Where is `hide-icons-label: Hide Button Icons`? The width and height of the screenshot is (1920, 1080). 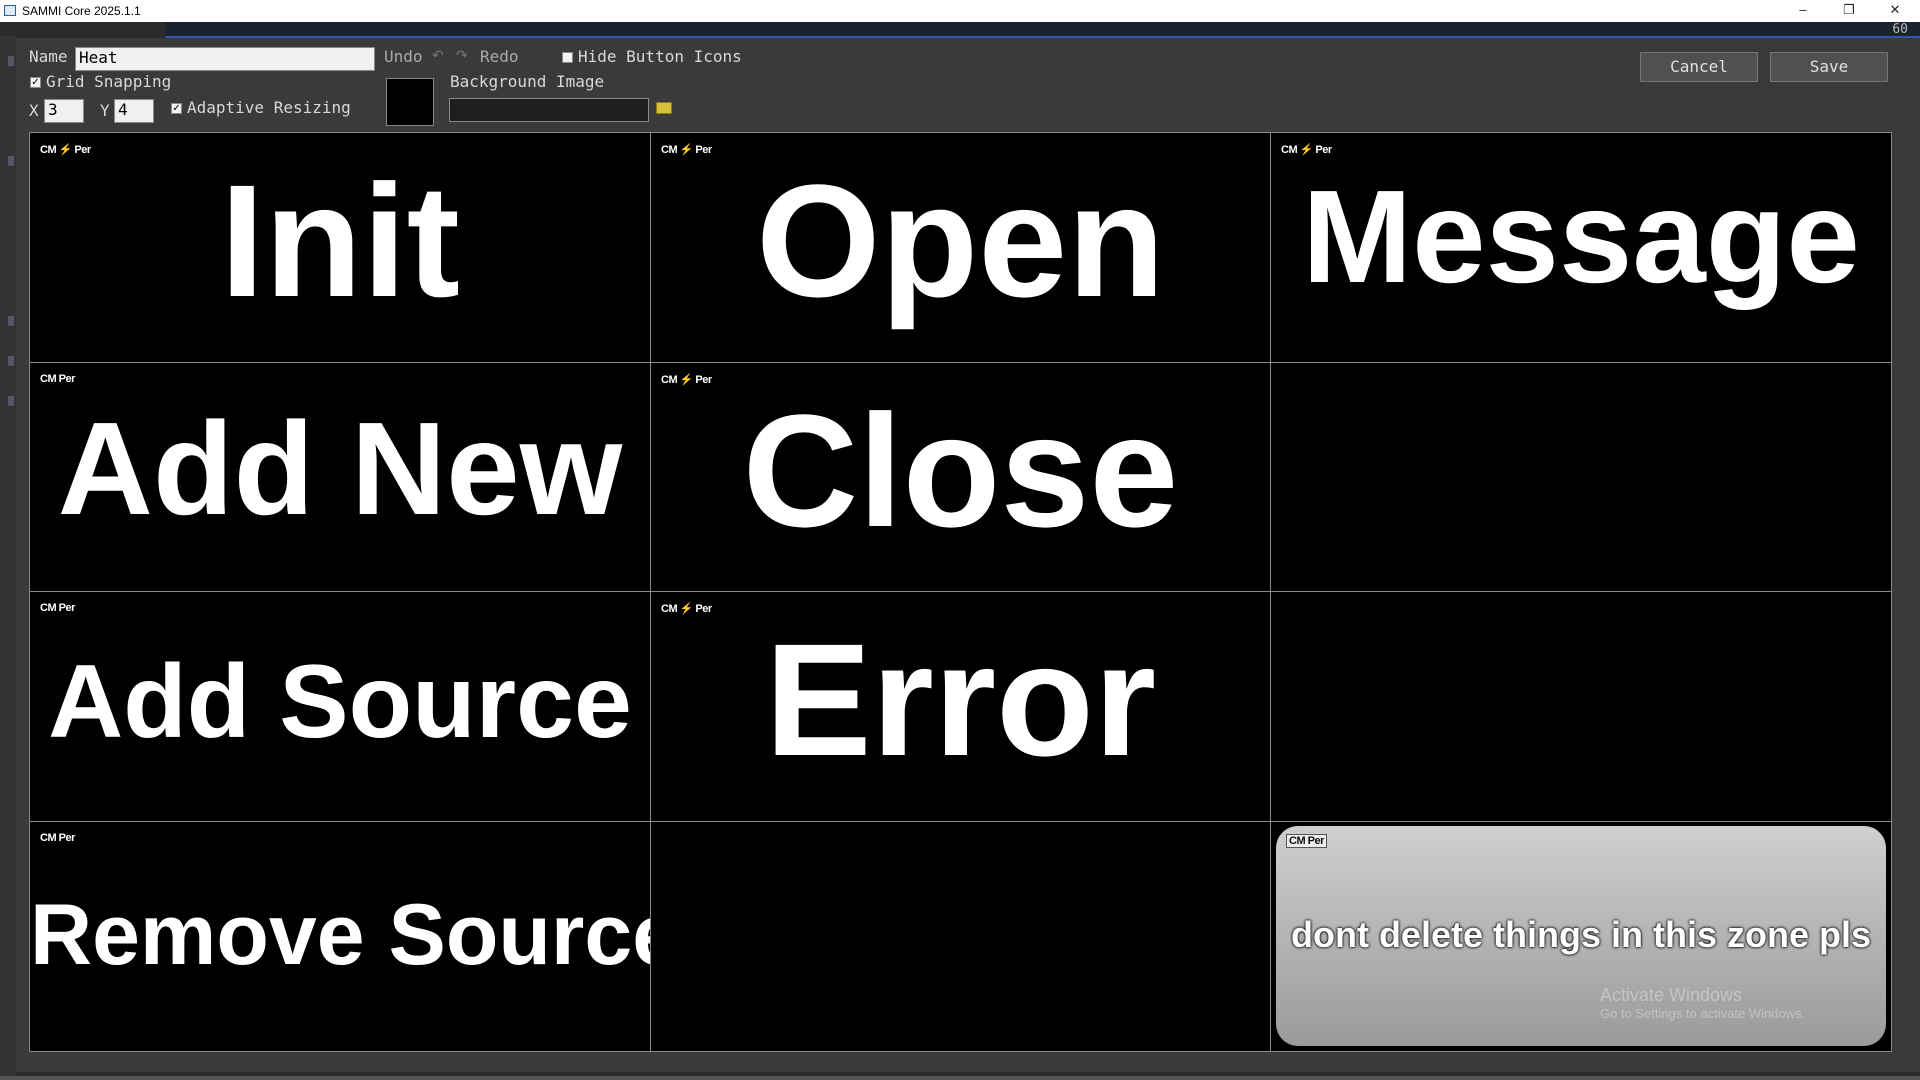
hide-icons-label: Hide Button Icons is located at coordinates (660, 56).